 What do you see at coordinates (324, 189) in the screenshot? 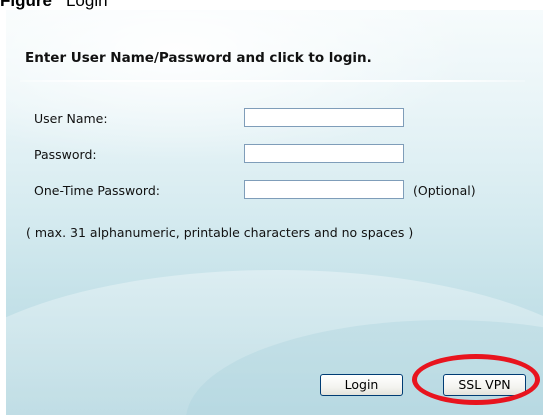
I see `one-time-password-input` at bounding box center [324, 189].